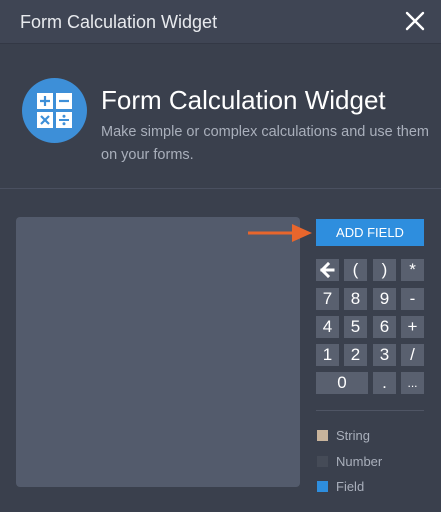 This screenshot has height=512, width=441. What do you see at coordinates (412, 355) in the screenshot?
I see `key-divide: /` at bounding box center [412, 355].